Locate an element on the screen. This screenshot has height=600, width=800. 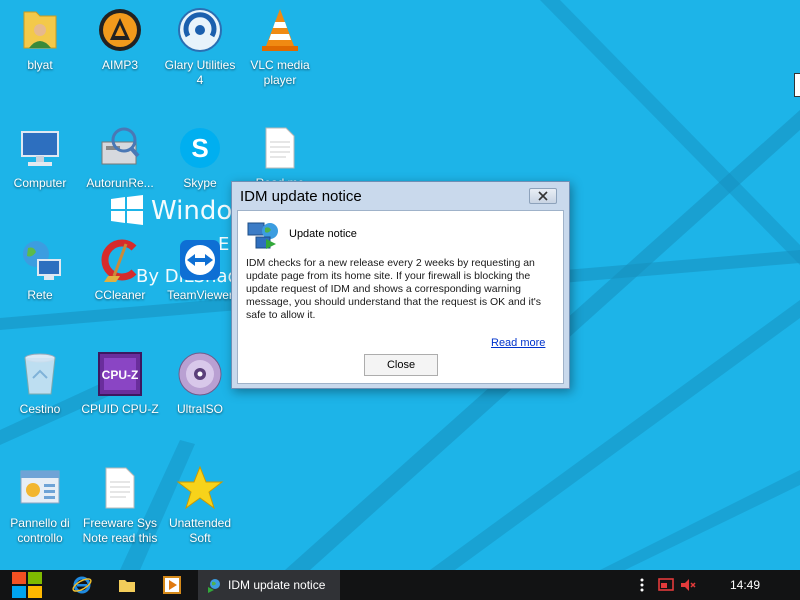
close-icon is located at coordinates (543, 196).